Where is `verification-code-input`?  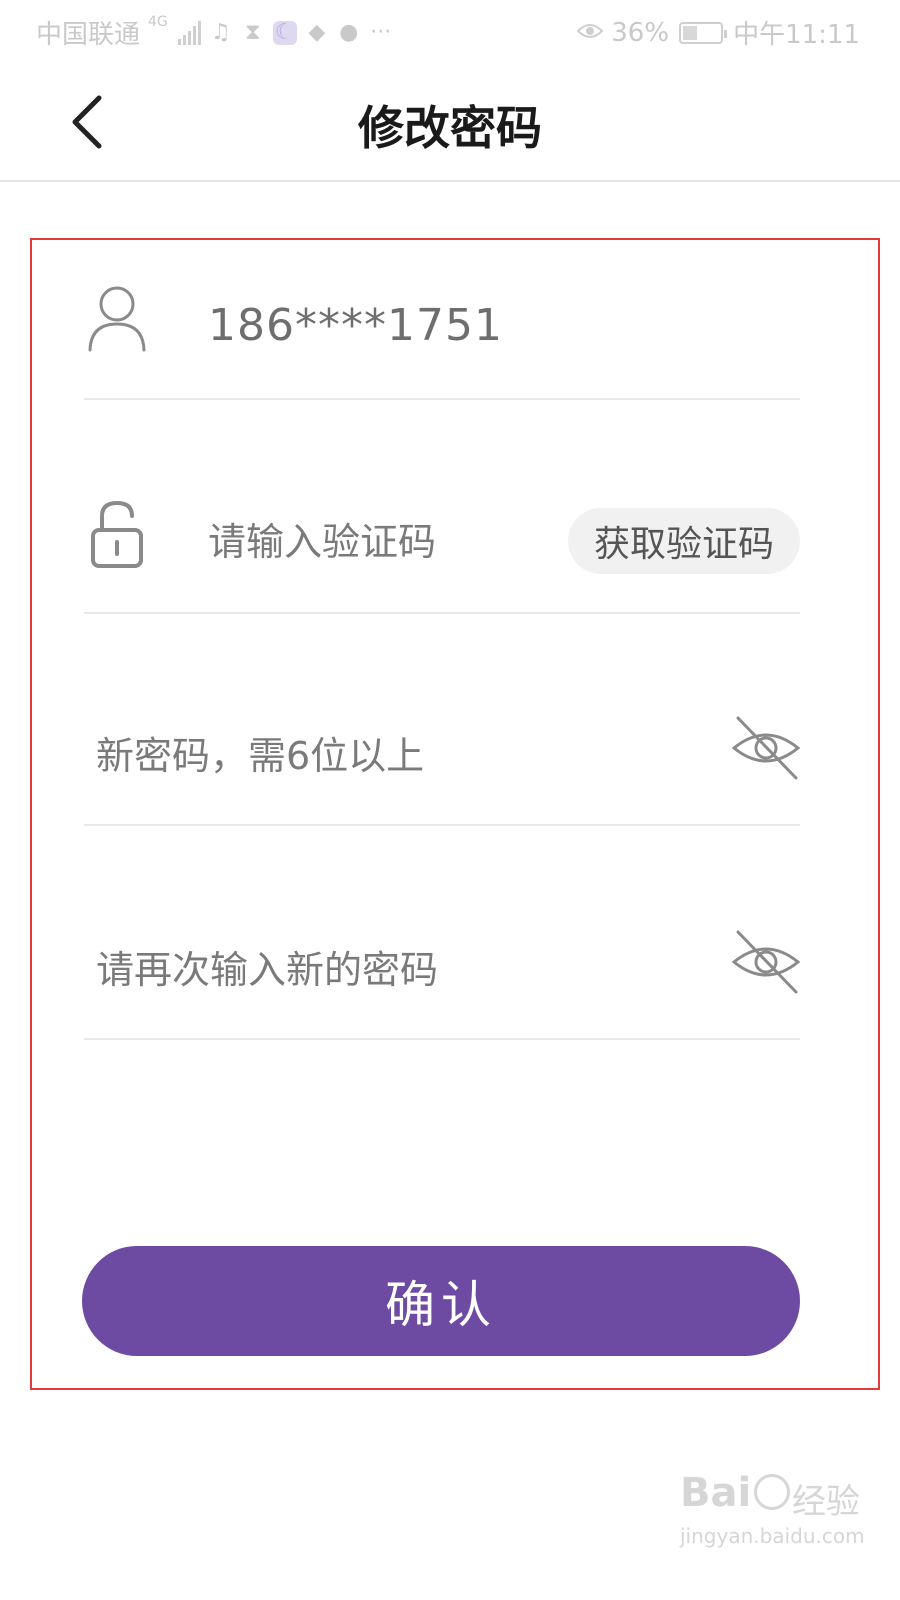 verification-code-input is located at coordinates (378, 542).